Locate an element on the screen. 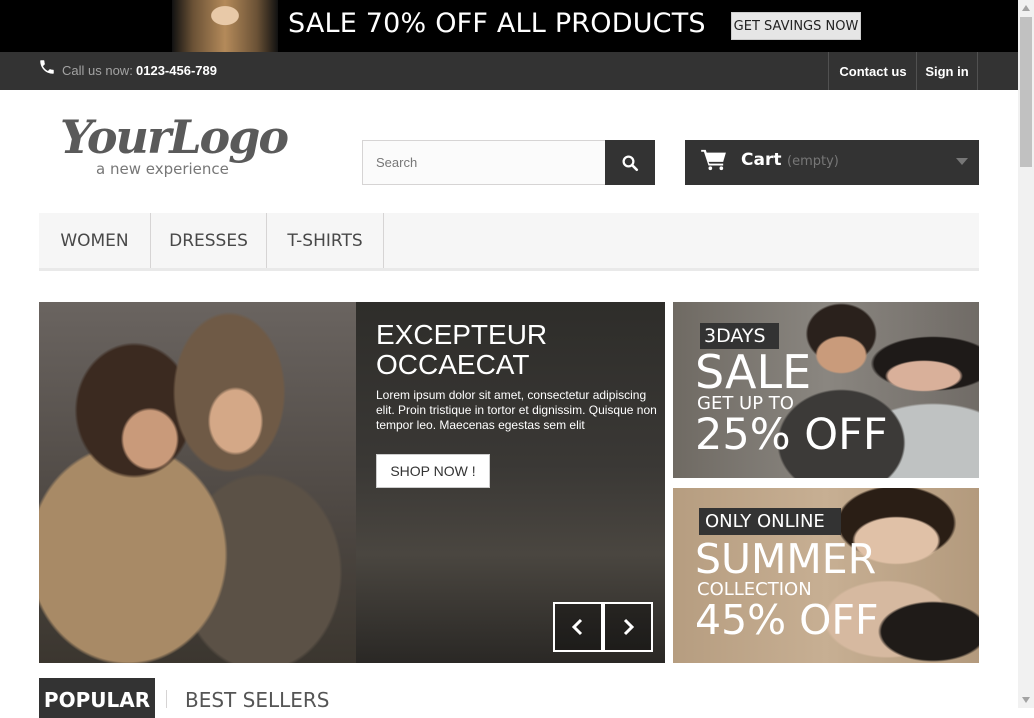 This screenshot has height=718, width=1034. scroll-up-button is located at coordinates (1026, 8).